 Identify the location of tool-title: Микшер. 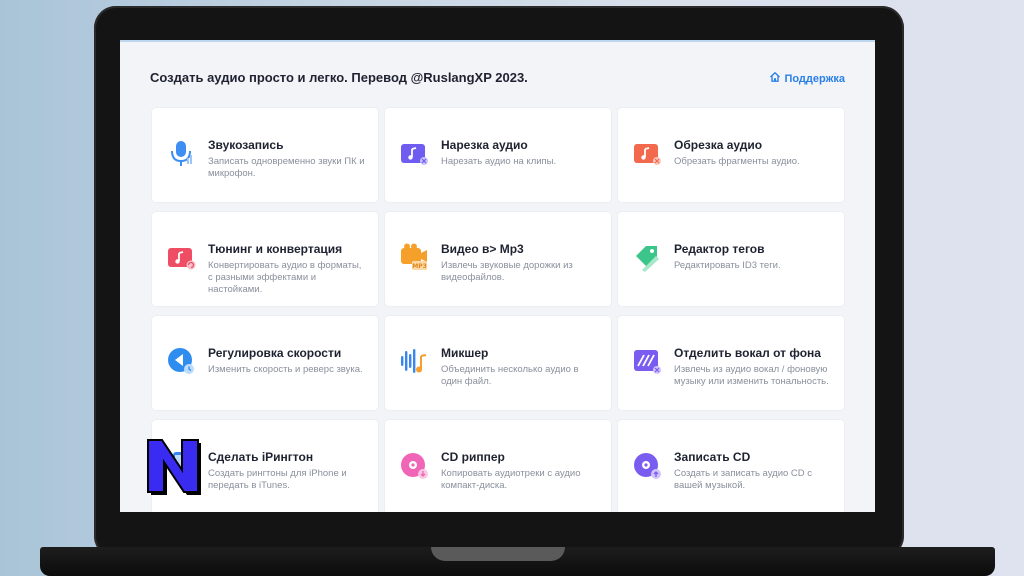
(465, 353).